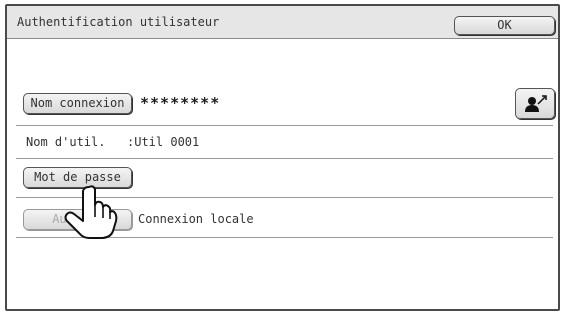  I want to click on hand-pointer-icon, so click(91, 212).